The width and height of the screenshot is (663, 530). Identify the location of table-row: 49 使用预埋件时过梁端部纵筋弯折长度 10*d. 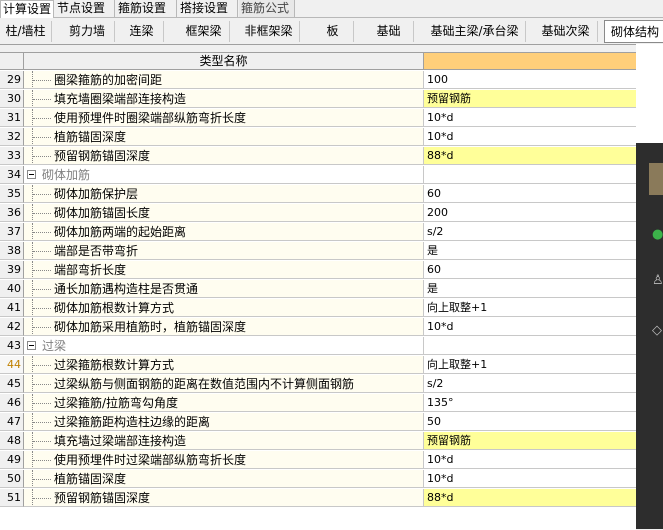
(318, 460).